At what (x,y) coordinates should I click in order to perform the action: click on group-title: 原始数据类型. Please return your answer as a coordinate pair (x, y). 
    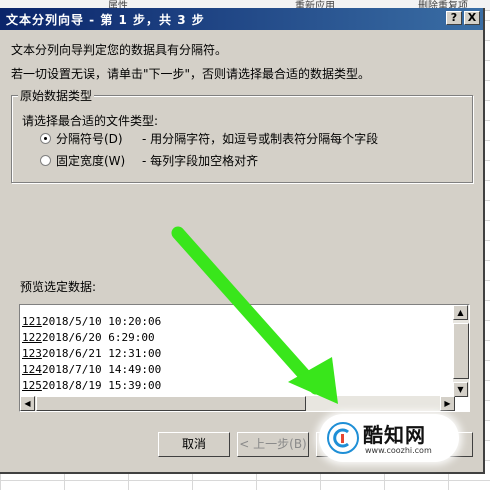
    Looking at the image, I should click on (56, 95).